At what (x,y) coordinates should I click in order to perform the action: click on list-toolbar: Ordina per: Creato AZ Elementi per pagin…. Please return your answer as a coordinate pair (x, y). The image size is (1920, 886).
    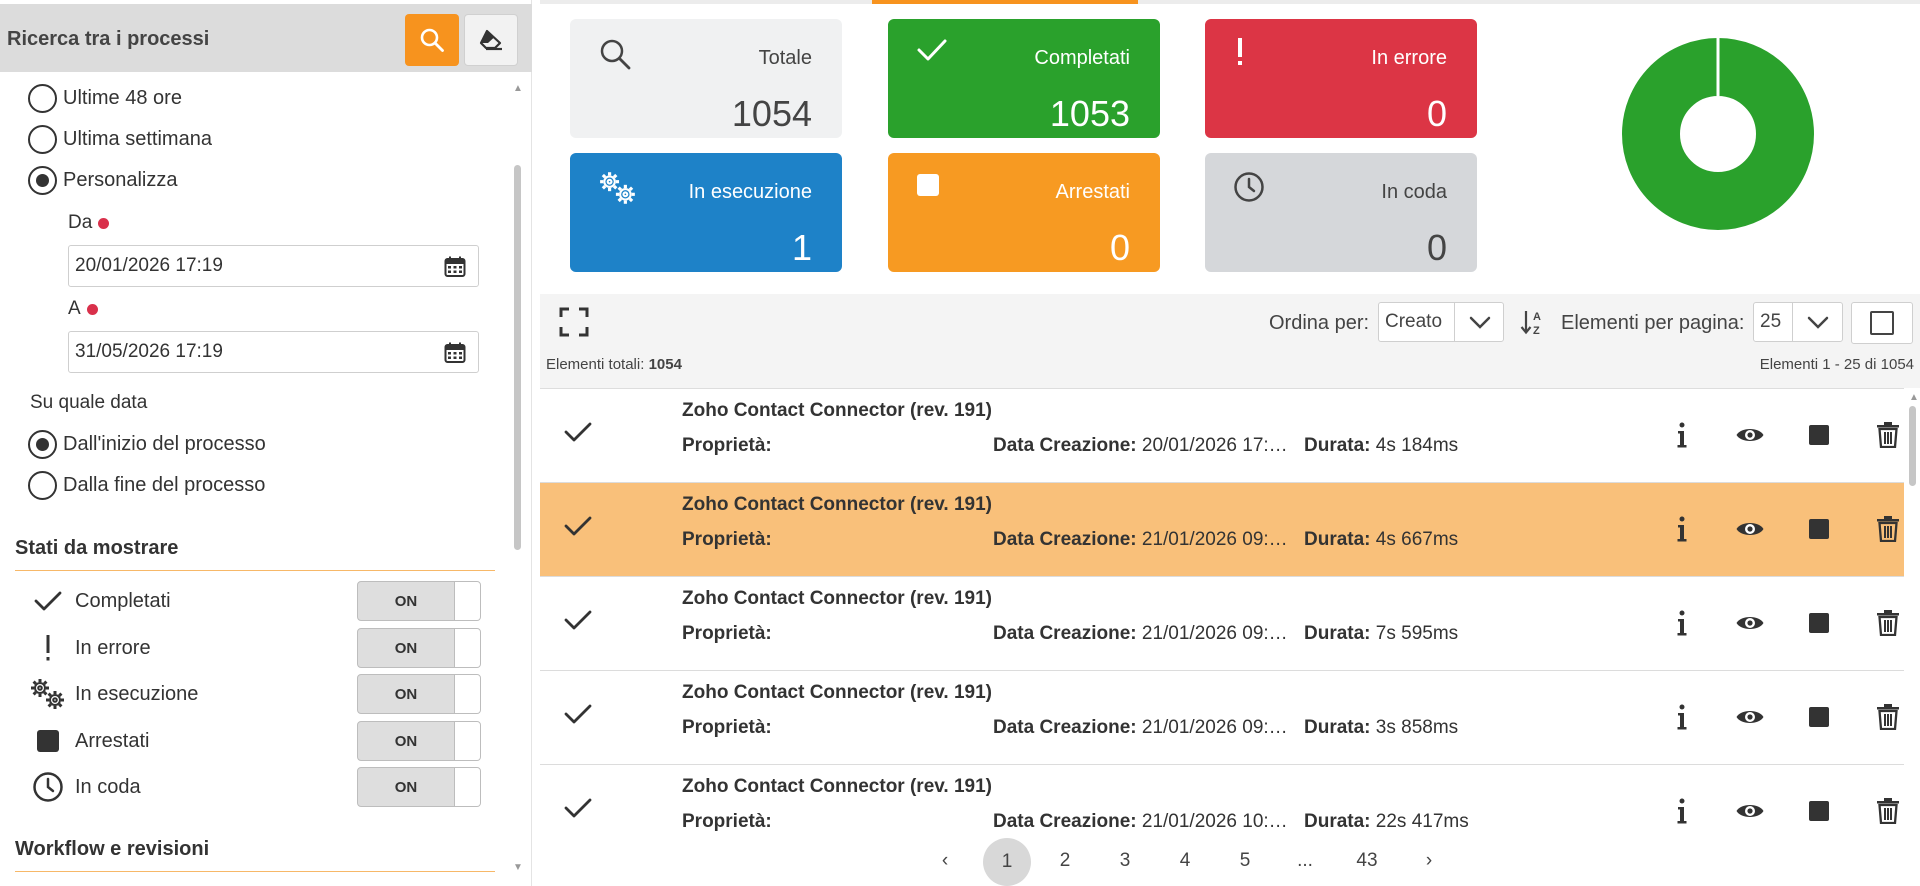
    Looking at the image, I should click on (1230, 341).